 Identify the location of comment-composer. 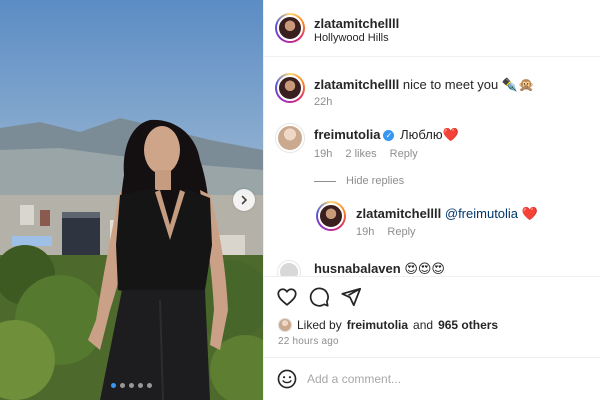
(432, 378).